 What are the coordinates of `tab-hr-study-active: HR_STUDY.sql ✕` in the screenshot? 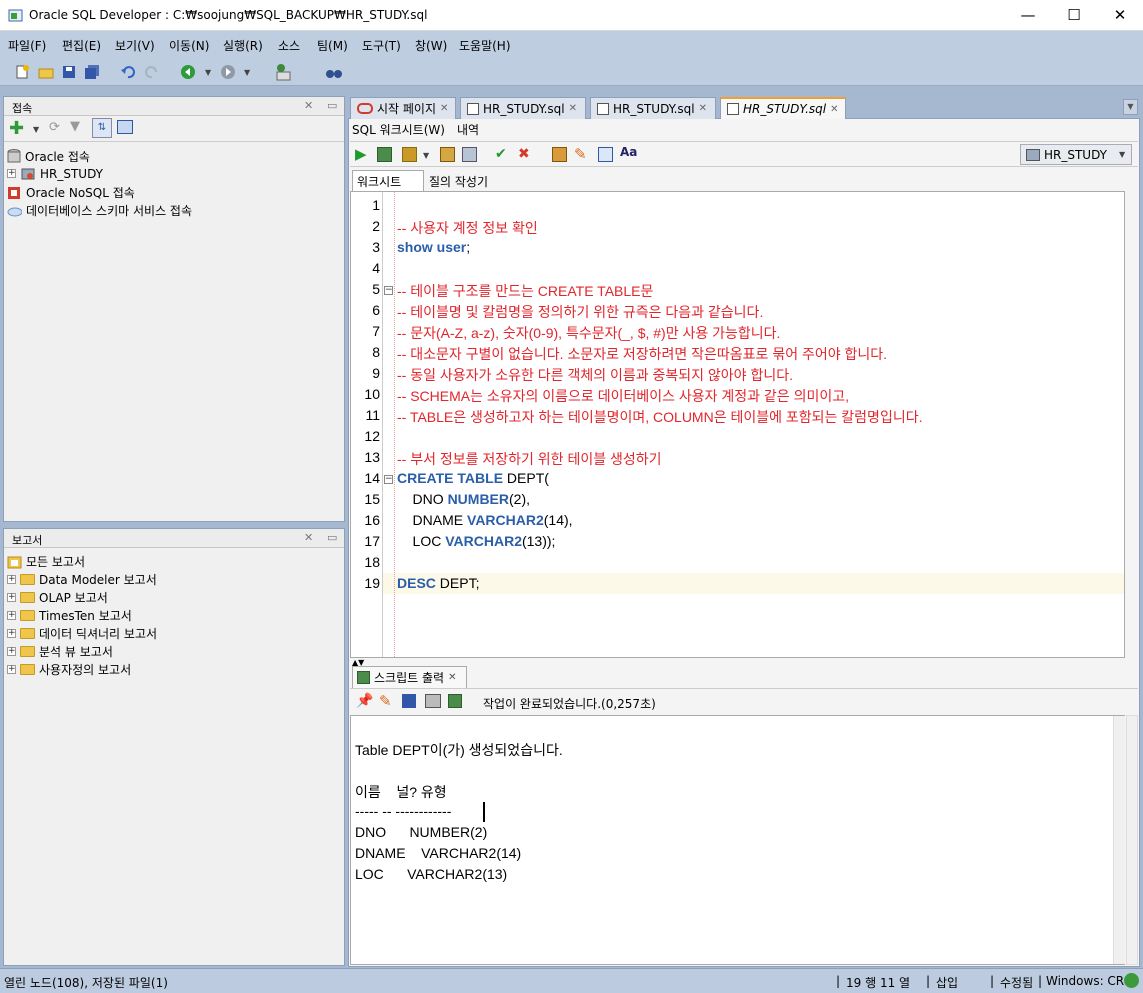 It's located at (783, 108).